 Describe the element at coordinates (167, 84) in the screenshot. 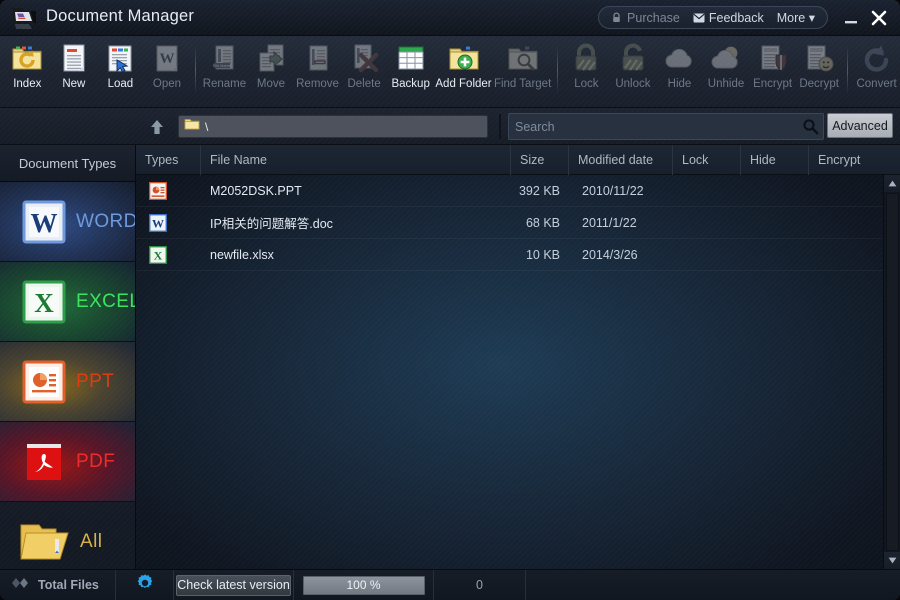

I see `toolbar-button-label: Open` at that location.